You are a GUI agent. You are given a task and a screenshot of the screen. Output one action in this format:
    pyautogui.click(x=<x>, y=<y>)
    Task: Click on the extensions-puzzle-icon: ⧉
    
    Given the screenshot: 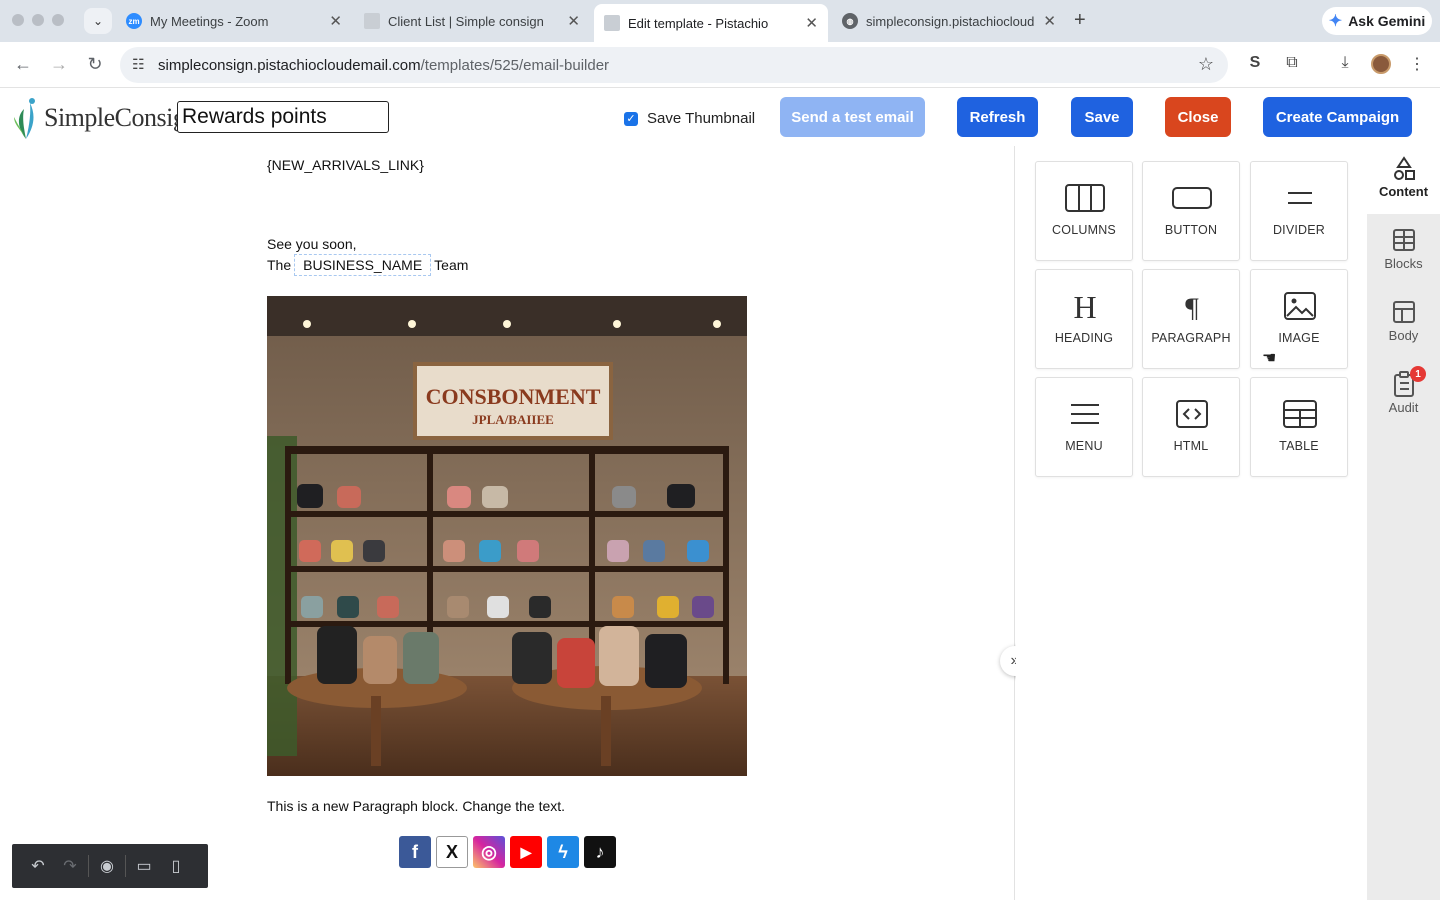 What is the action you would take?
    pyautogui.click(x=1292, y=63)
    